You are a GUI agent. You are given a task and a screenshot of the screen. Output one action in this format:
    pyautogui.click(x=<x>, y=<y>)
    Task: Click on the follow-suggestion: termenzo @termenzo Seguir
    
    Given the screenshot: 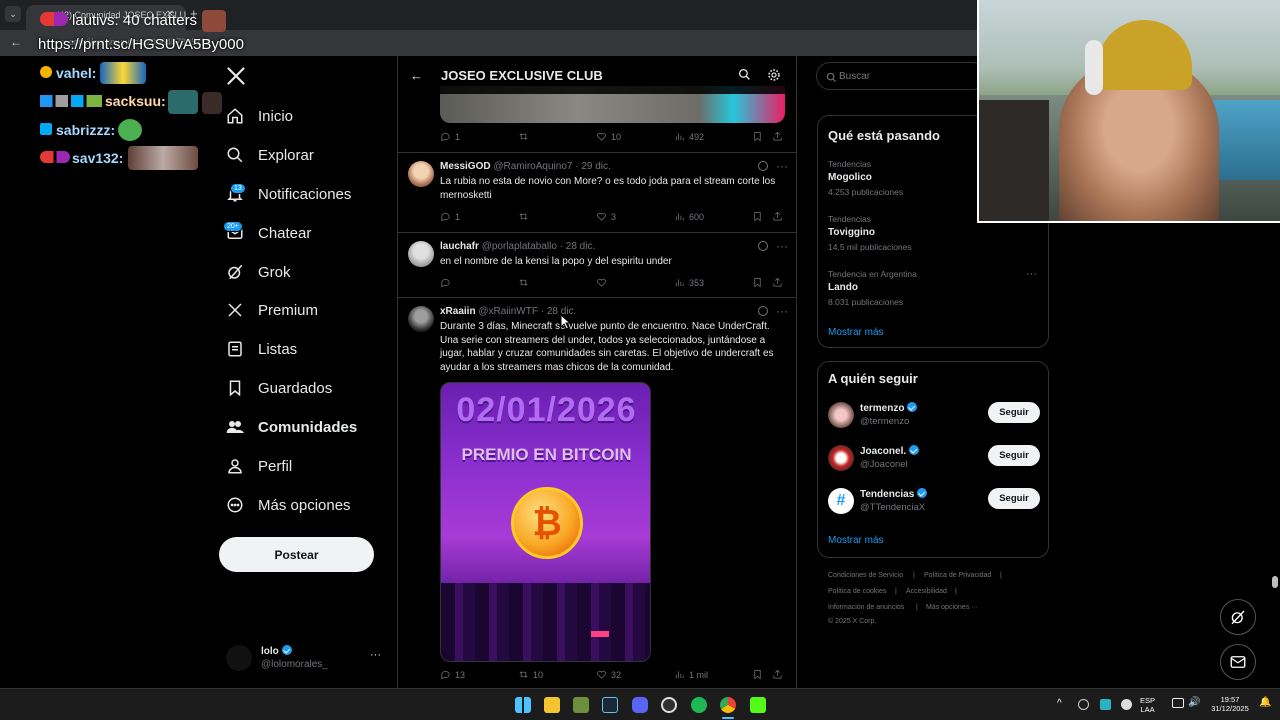 What is the action you would take?
    pyautogui.click(x=934, y=416)
    